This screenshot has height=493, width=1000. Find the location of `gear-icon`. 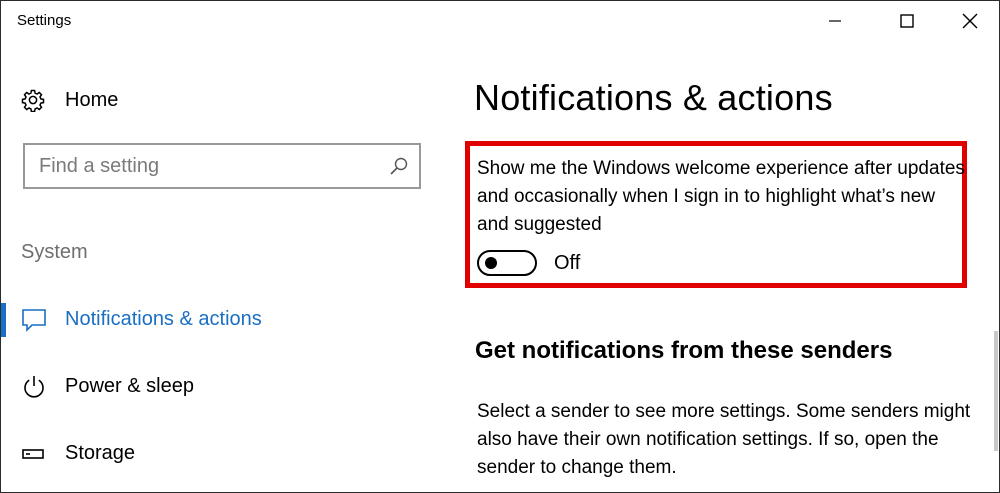

gear-icon is located at coordinates (33, 100).